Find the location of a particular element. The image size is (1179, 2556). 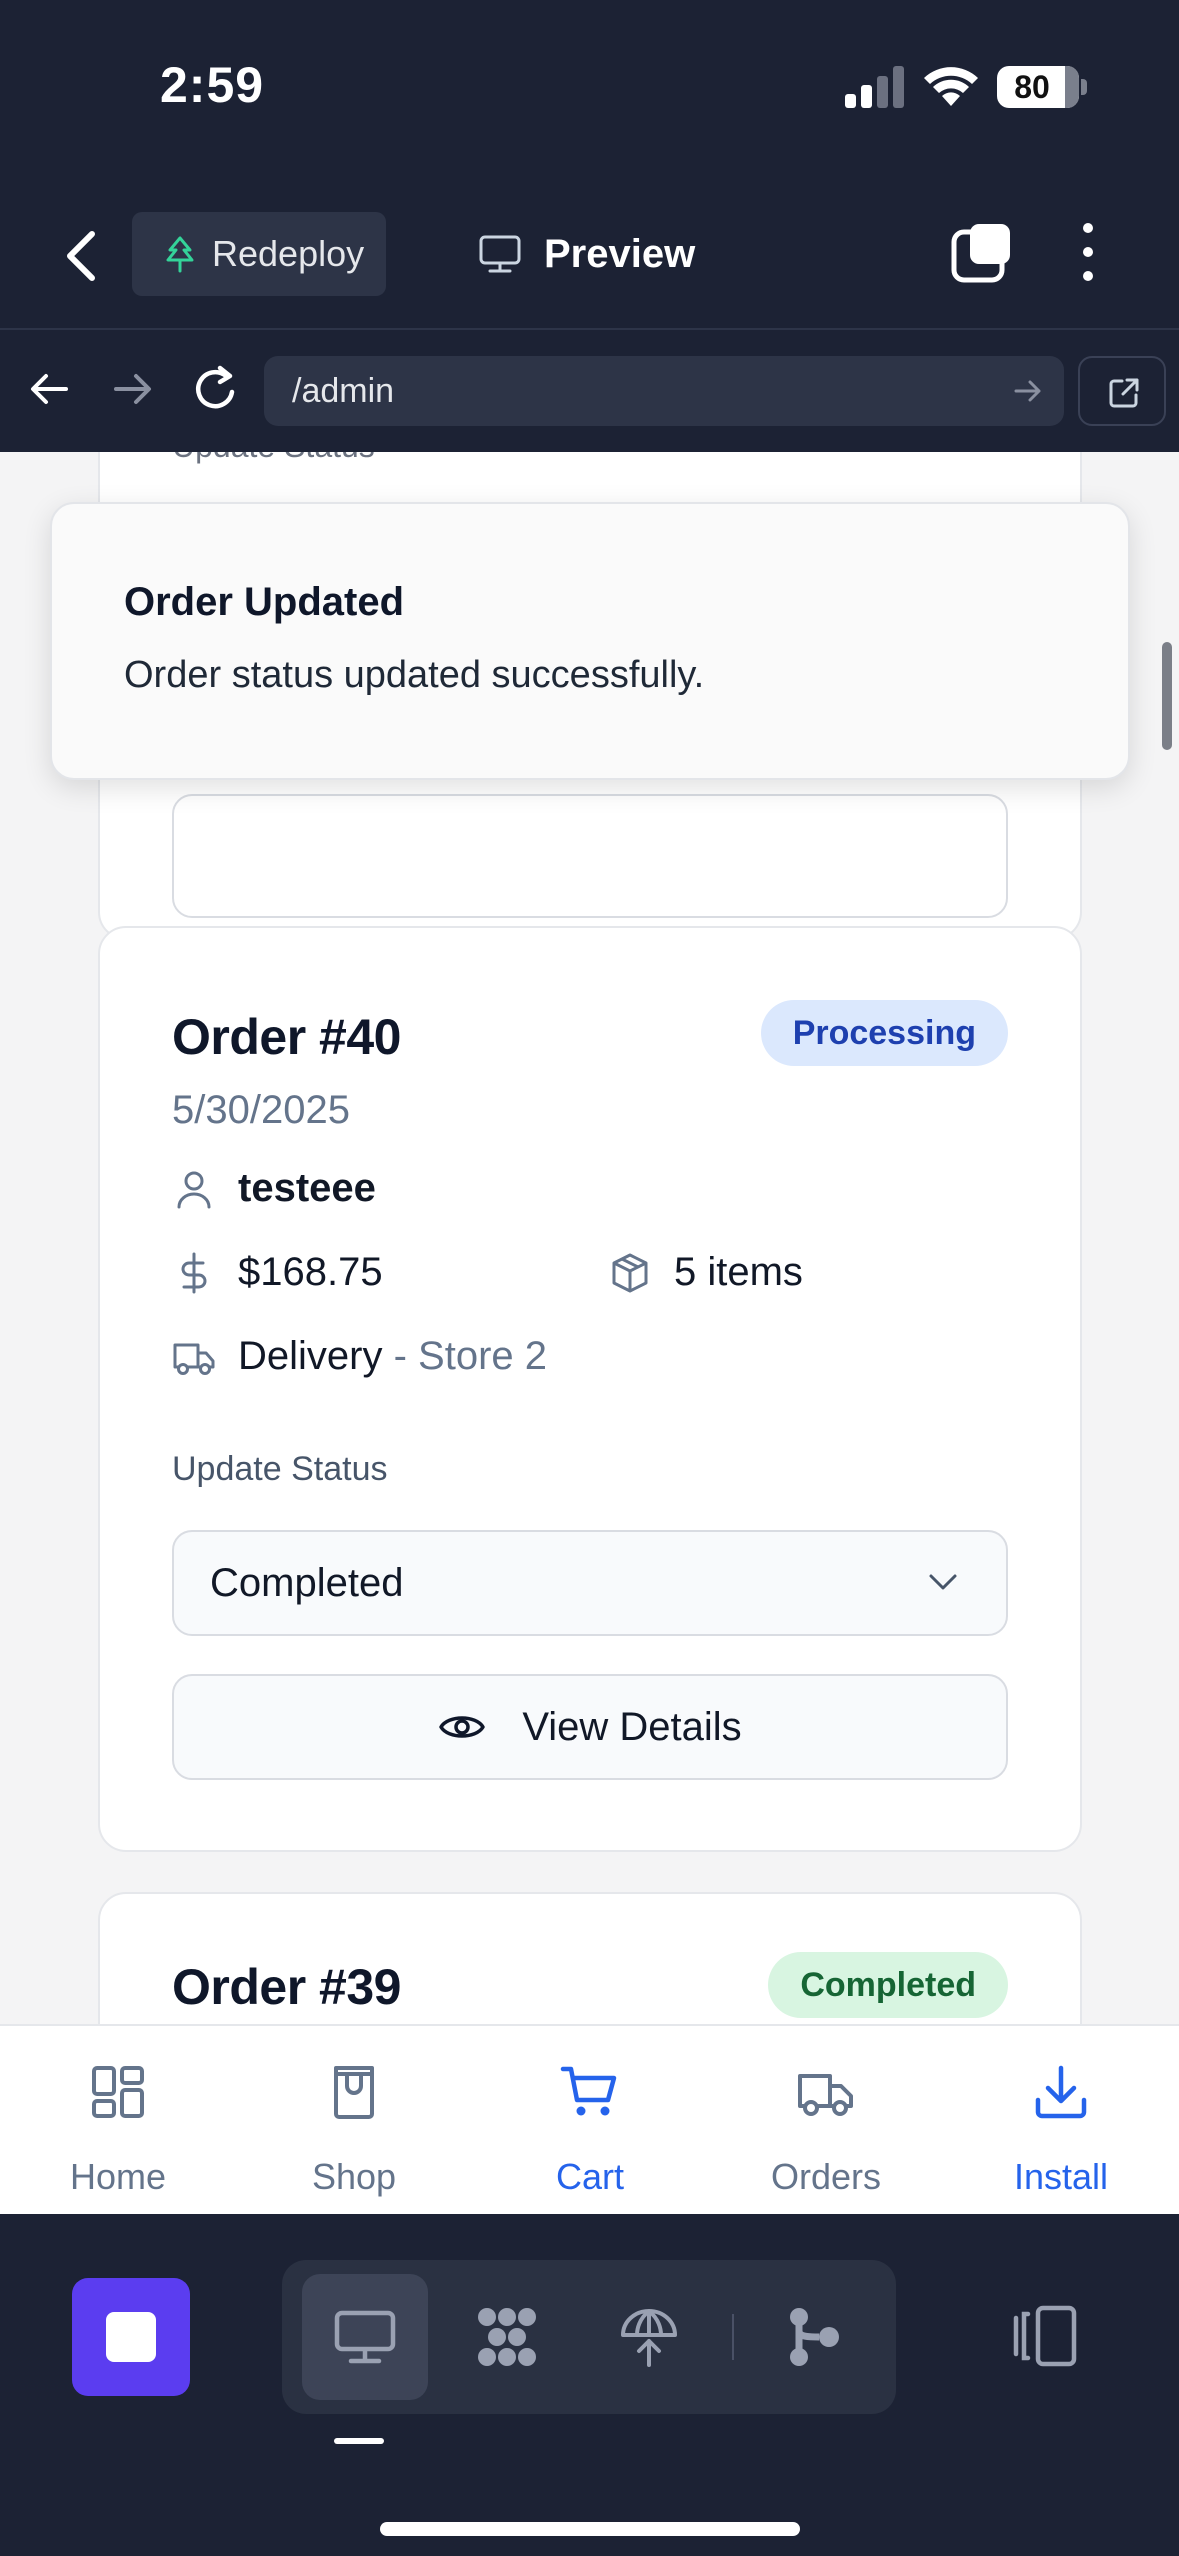

go-arrow-icon is located at coordinates (1028, 391).